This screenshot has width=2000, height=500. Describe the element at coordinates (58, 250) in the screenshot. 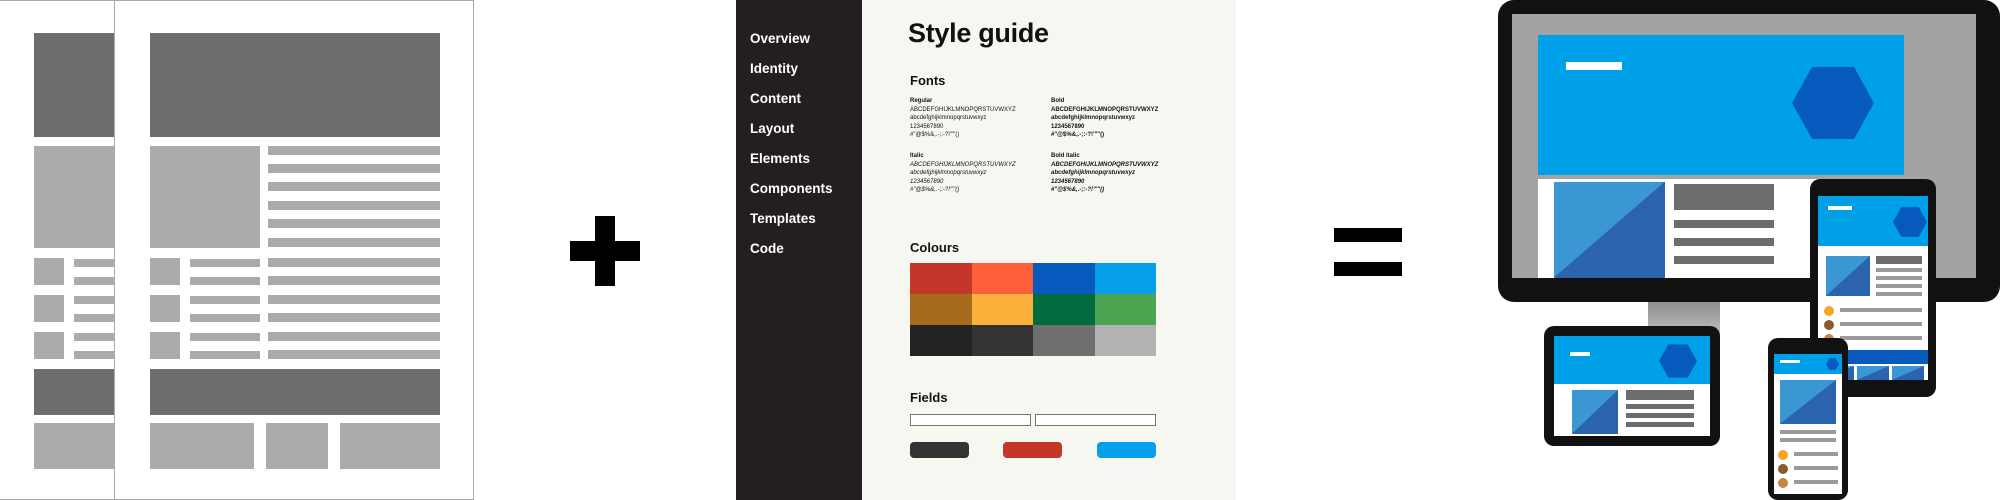

I see `wireframe-page-back` at that location.